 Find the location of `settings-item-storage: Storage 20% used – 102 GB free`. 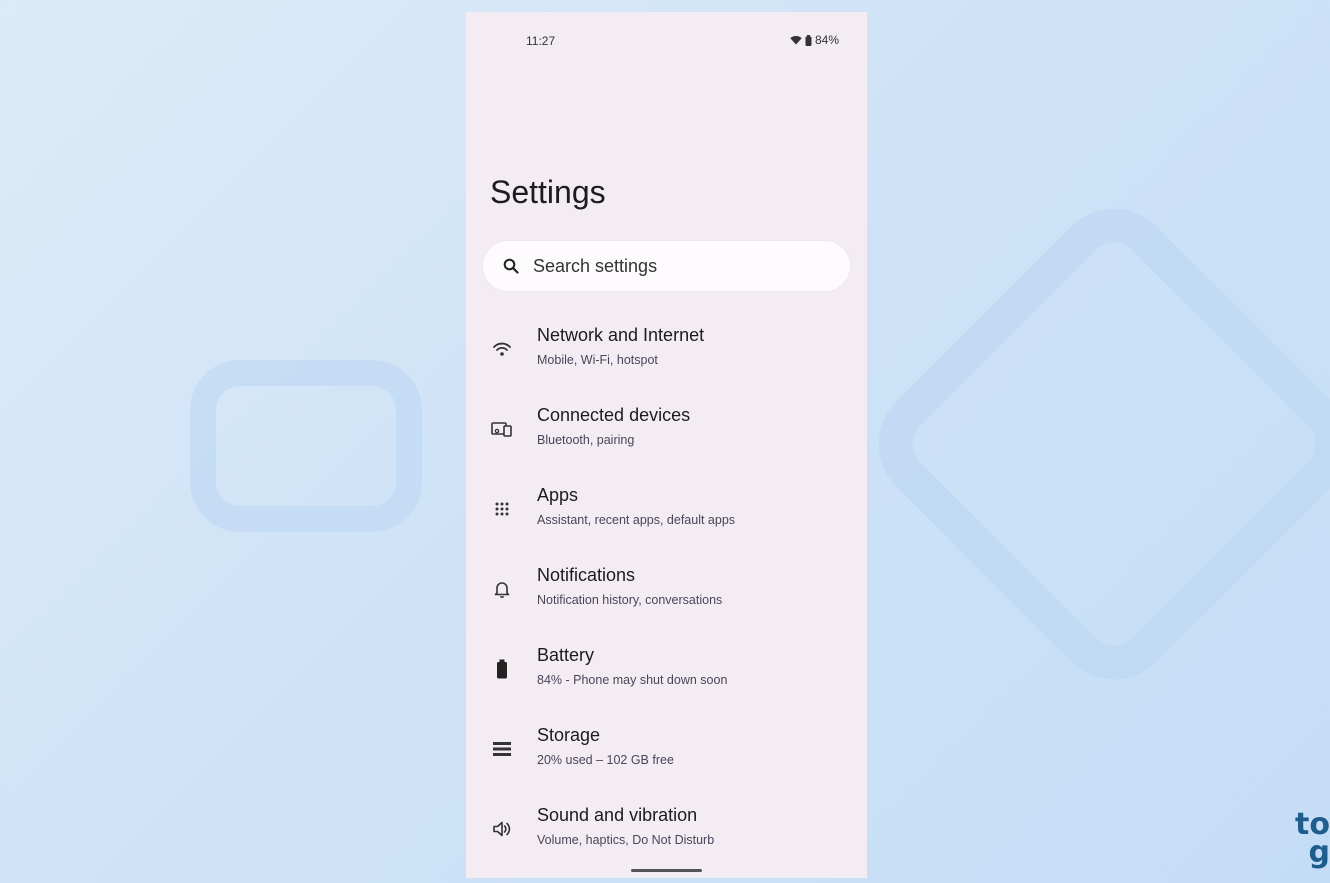

settings-item-storage: Storage 20% used – 102 GB free is located at coordinates (666, 755).